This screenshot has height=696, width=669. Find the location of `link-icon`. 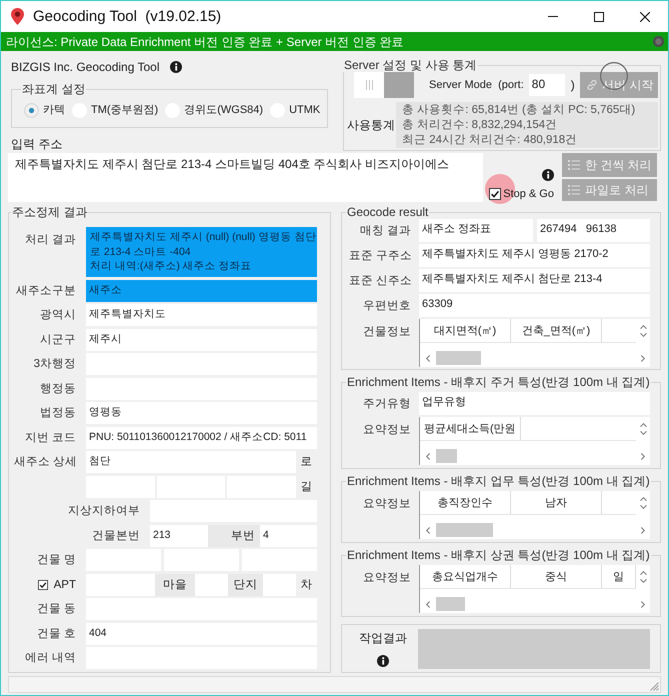

link-icon is located at coordinates (592, 85).